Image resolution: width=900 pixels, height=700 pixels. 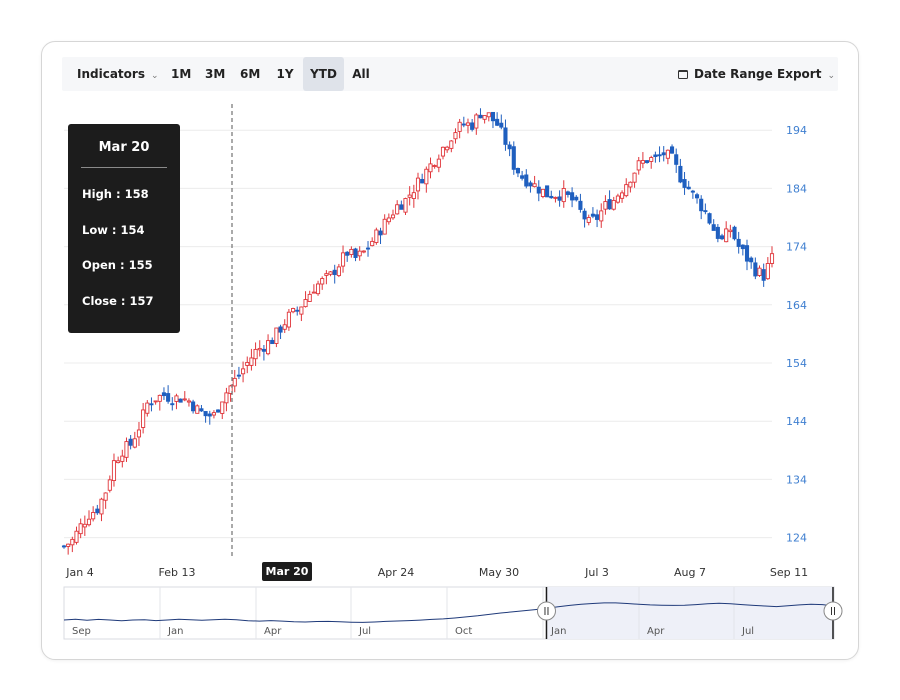 I want to click on navigator-selection, so click(x=690, y=613).